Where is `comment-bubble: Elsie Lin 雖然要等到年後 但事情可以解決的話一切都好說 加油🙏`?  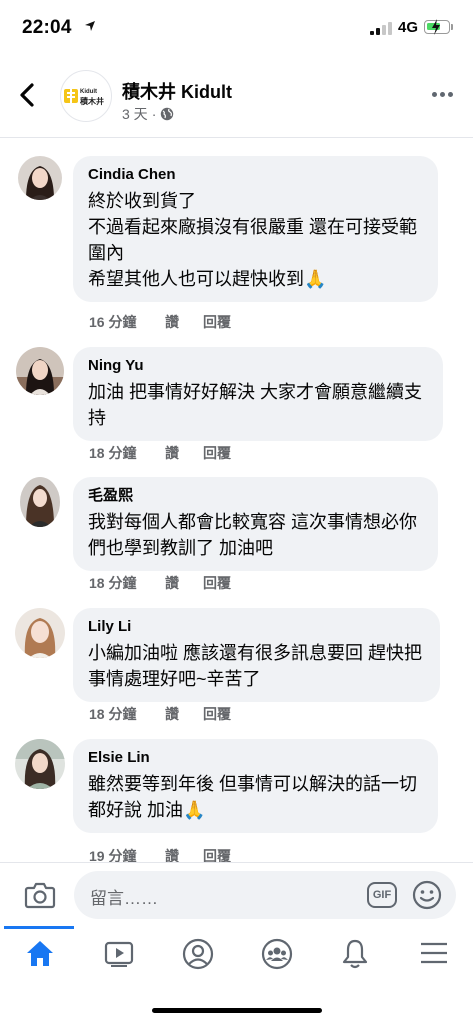 comment-bubble: Elsie Lin 雖然要等到年後 但事情可以解決的話一切都好說 加油🙏 is located at coordinates (255, 786).